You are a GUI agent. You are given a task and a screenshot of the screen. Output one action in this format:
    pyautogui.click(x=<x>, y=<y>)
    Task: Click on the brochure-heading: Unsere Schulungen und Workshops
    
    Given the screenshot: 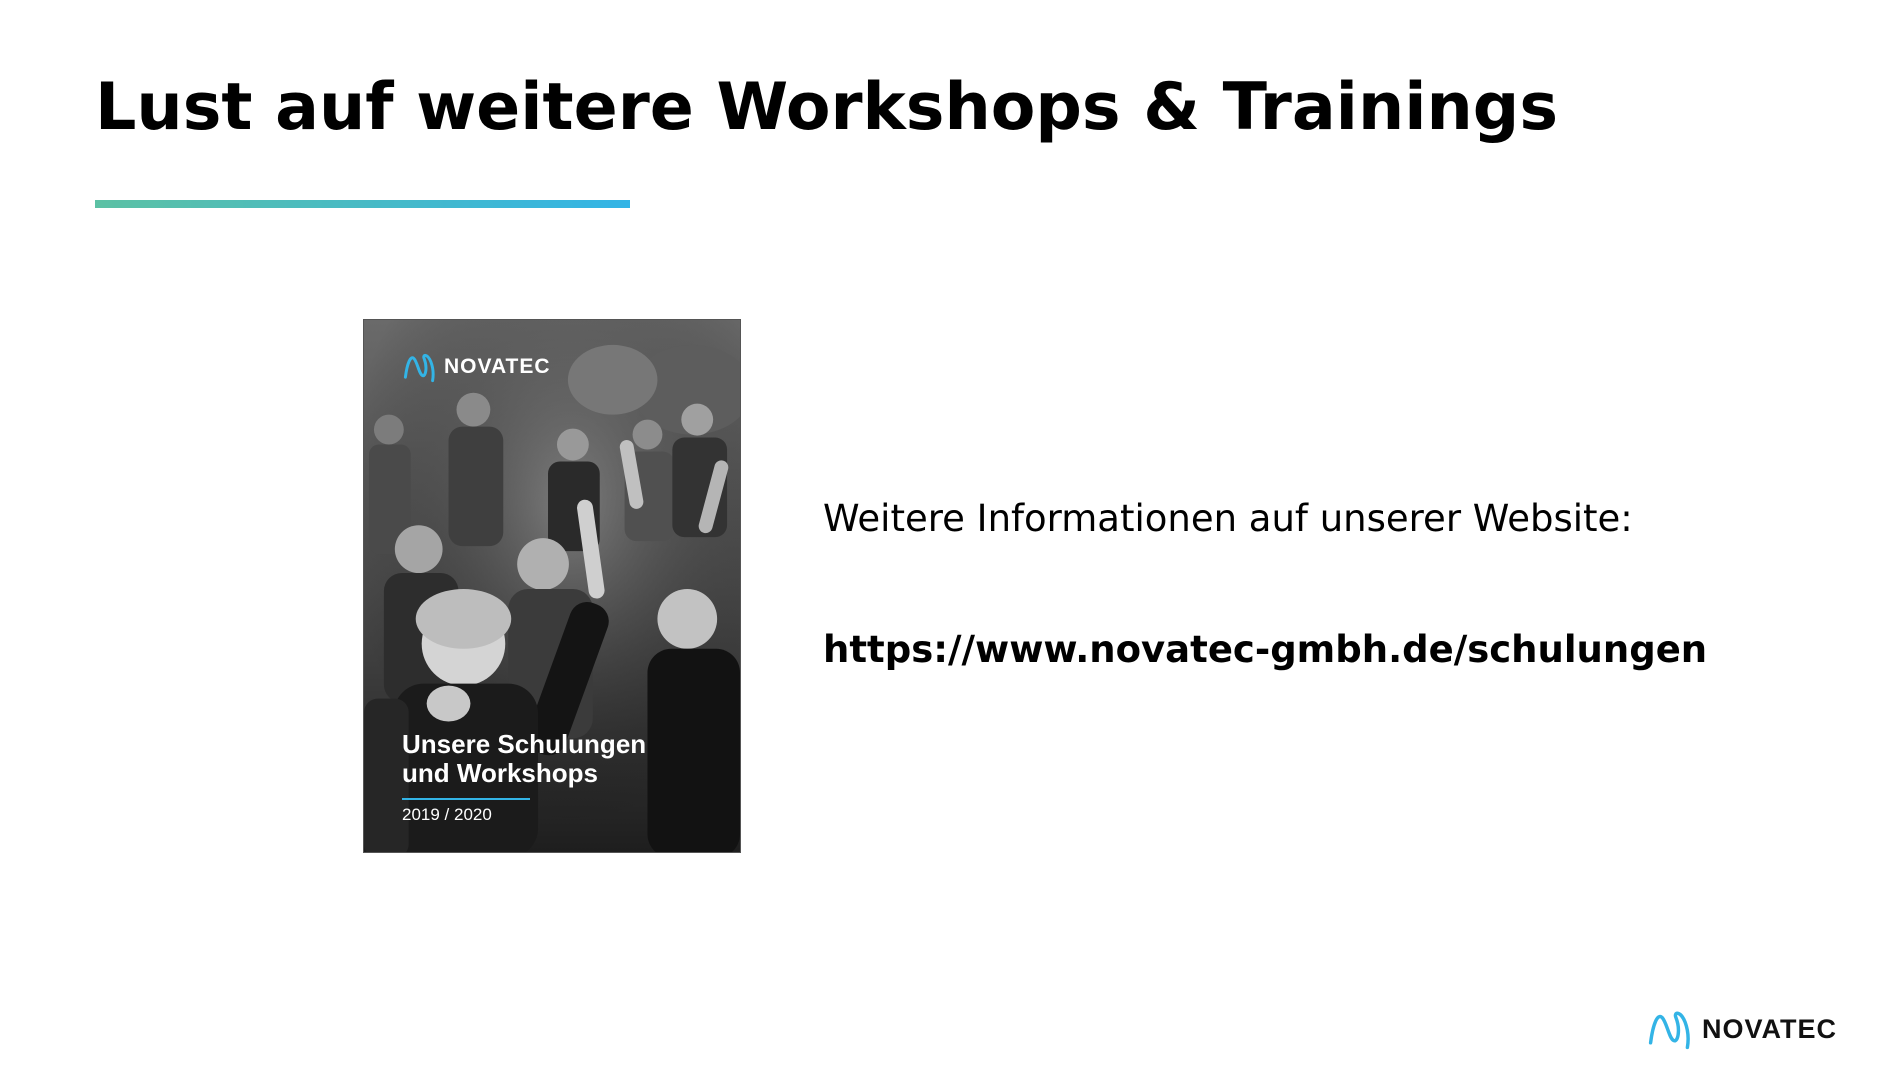 What is the action you would take?
    pyautogui.click(x=567, y=759)
    